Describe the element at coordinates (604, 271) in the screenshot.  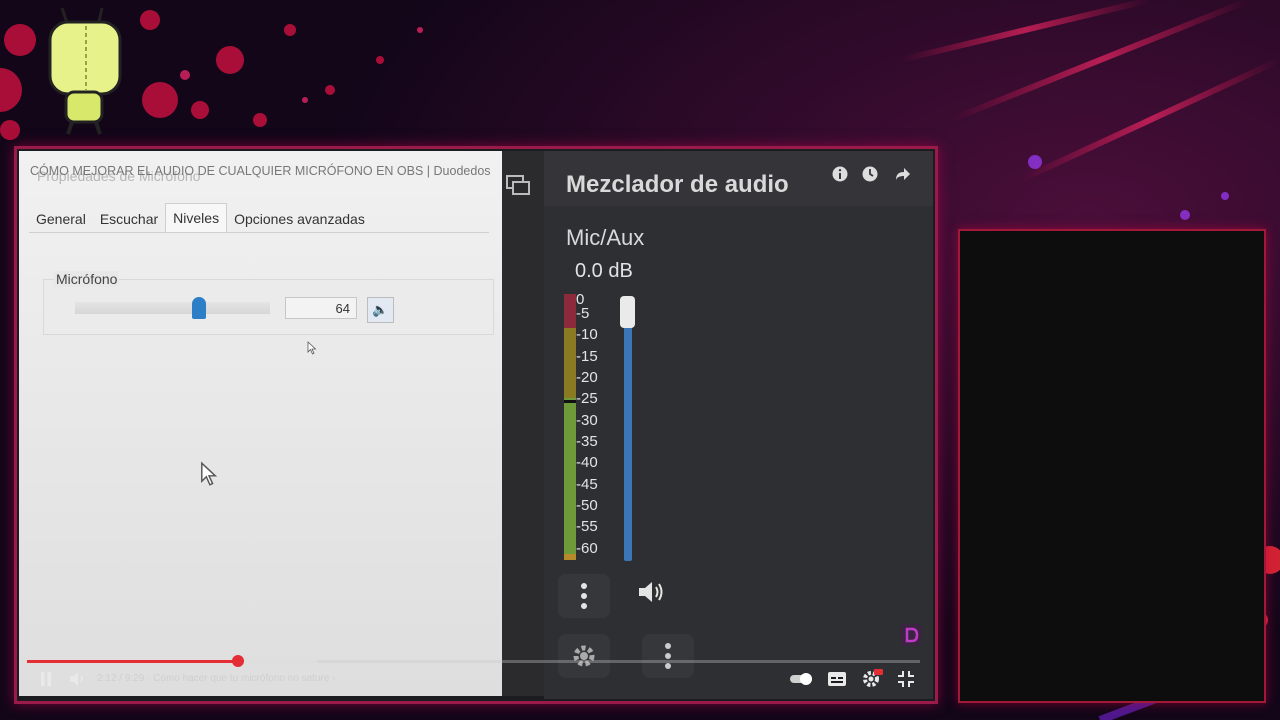
I see `channel-db: 0.0 dB` at that location.